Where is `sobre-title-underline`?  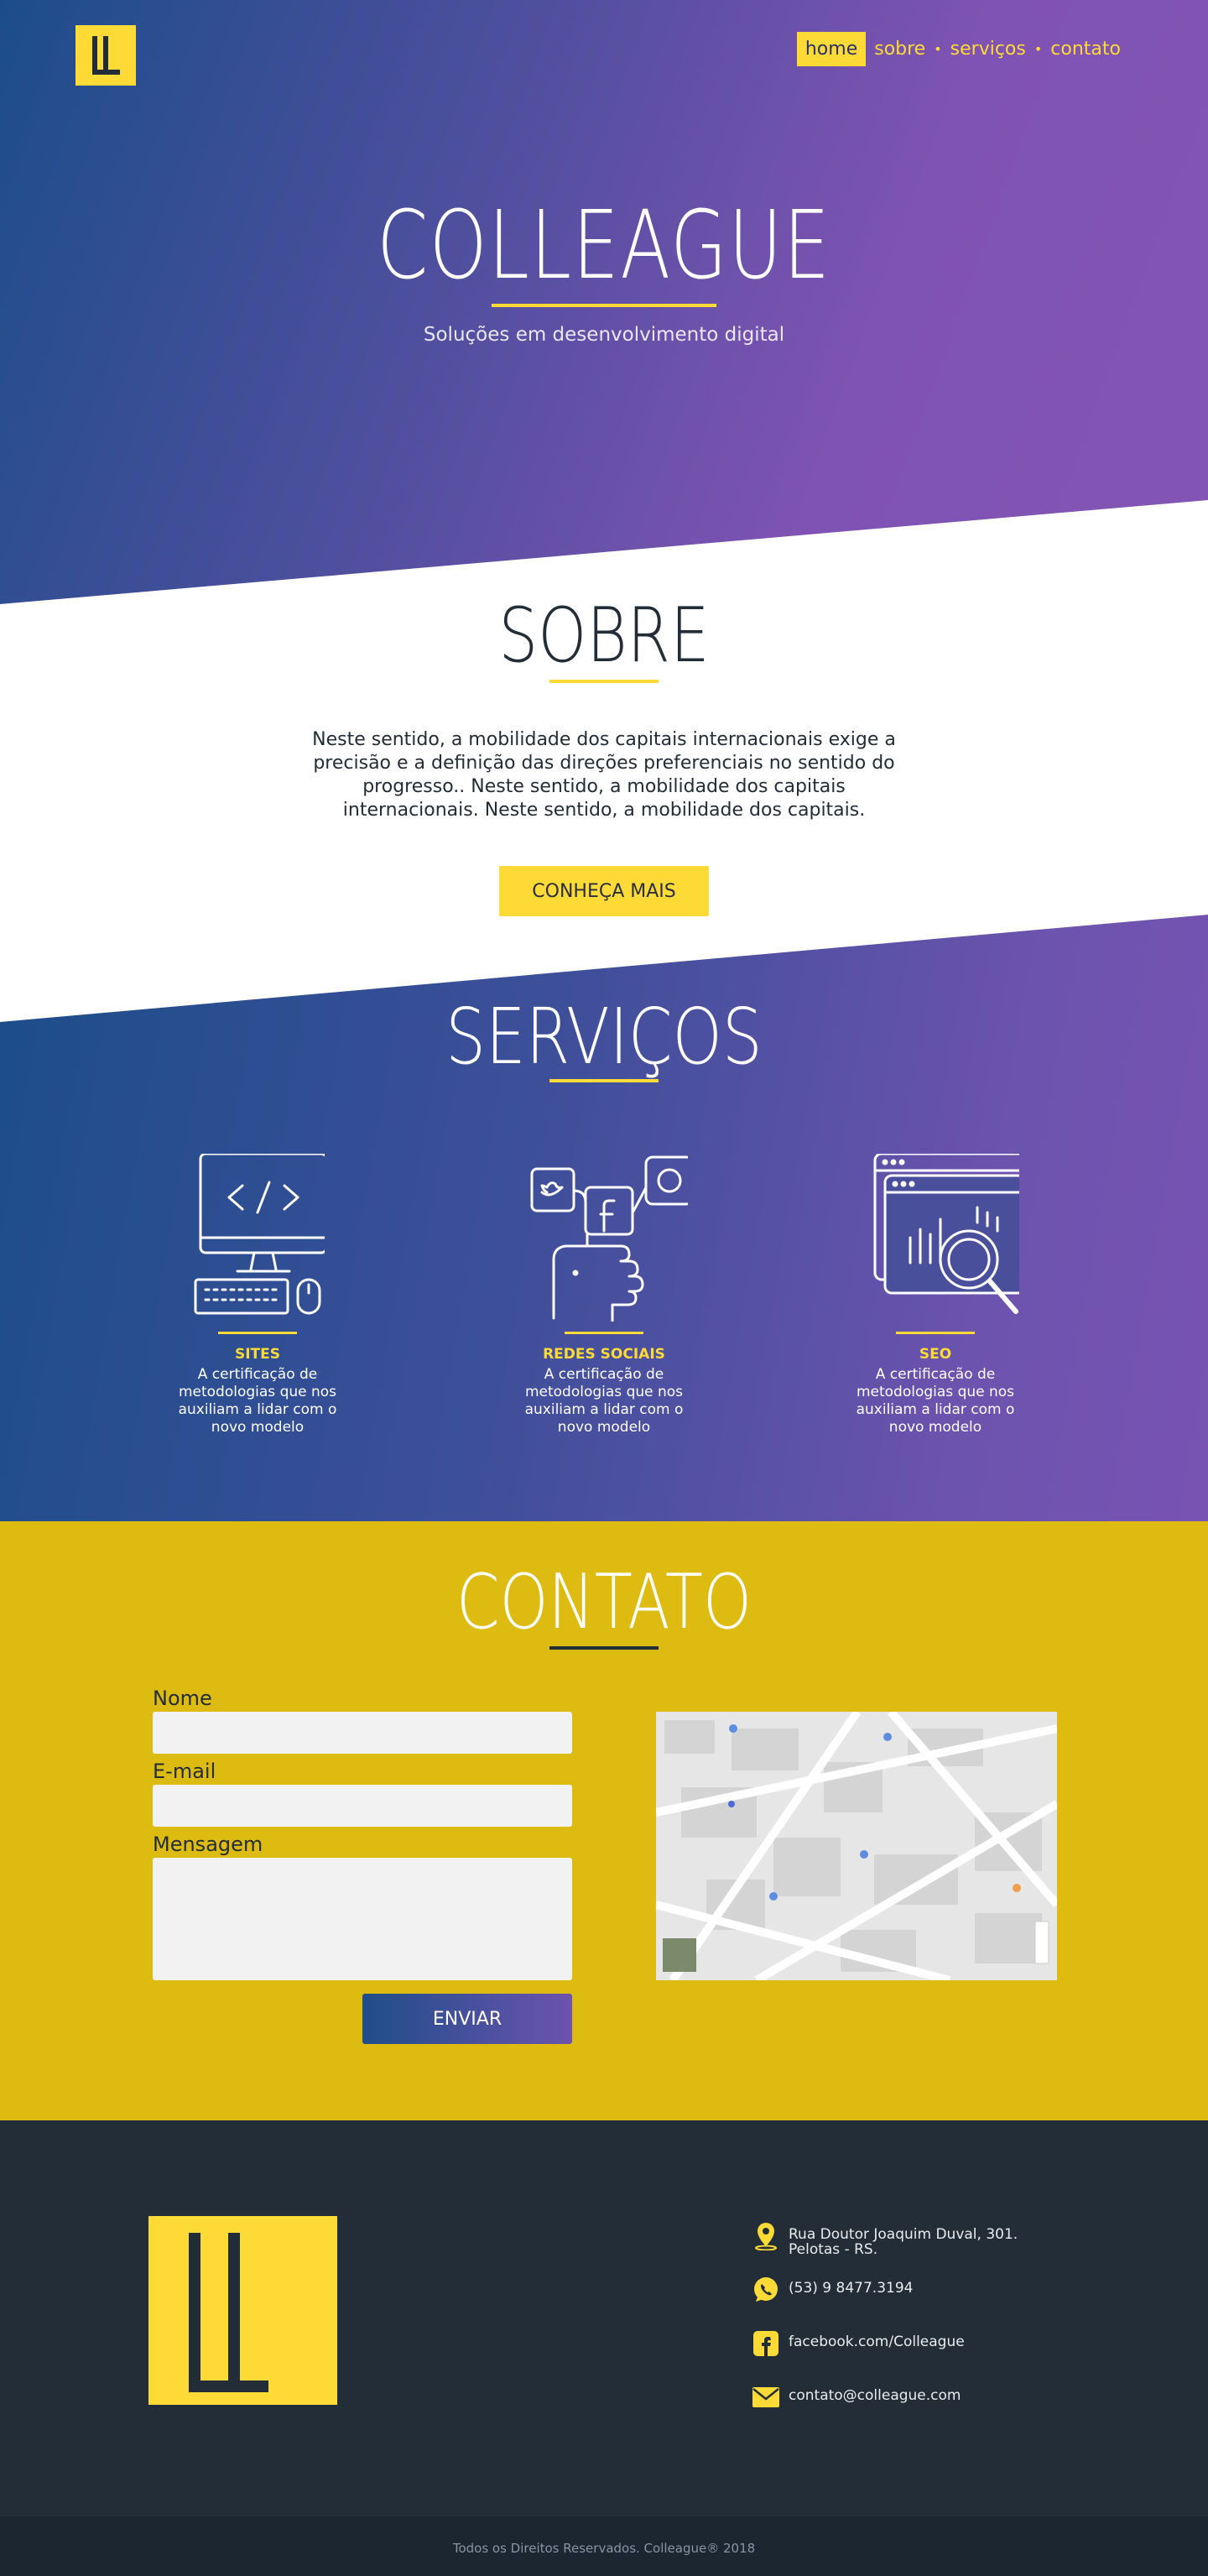
sobre-title-underline is located at coordinates (604, 681).